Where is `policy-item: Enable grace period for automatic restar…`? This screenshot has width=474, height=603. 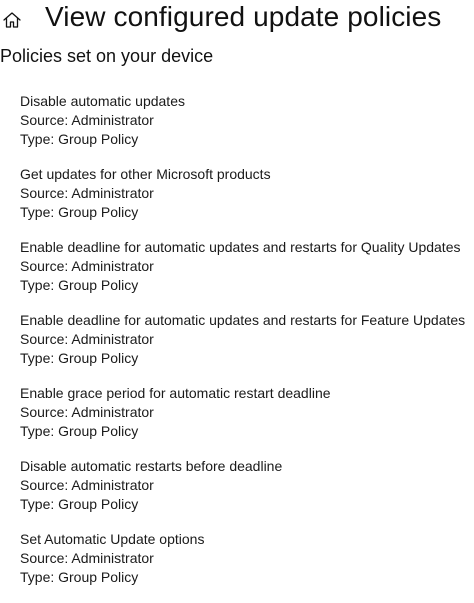 policy-item: Enable grace period for automatic restar… is located at coordinates (247, 420).